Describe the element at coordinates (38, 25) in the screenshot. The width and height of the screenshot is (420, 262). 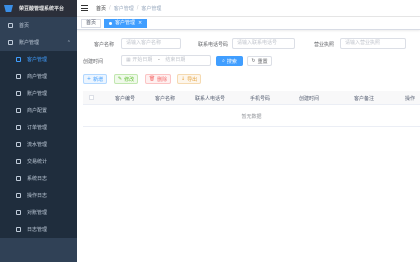
I see `sidebar-item-0: 首页` at that location.